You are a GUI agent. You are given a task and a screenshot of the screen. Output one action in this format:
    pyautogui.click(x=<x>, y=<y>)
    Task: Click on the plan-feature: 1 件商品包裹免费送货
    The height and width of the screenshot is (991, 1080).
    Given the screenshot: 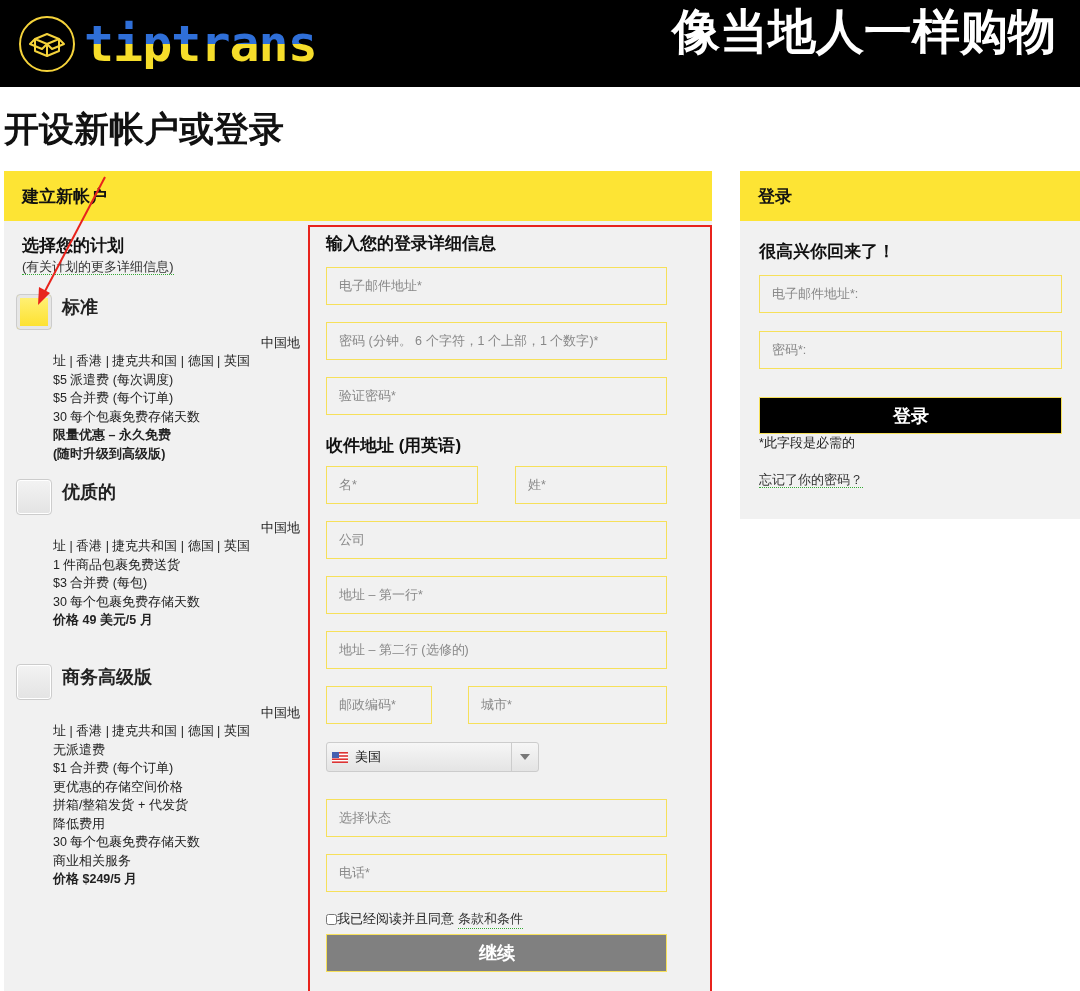 What is the action you would take?
    pyautogui.click(x=117, y=565)
    